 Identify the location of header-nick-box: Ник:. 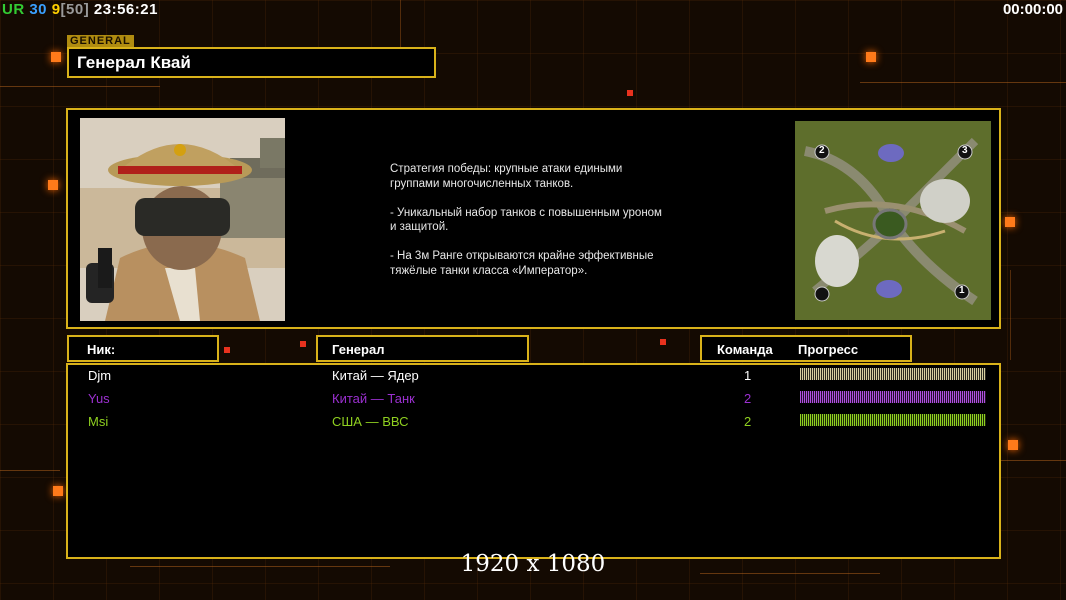
(143, 348).